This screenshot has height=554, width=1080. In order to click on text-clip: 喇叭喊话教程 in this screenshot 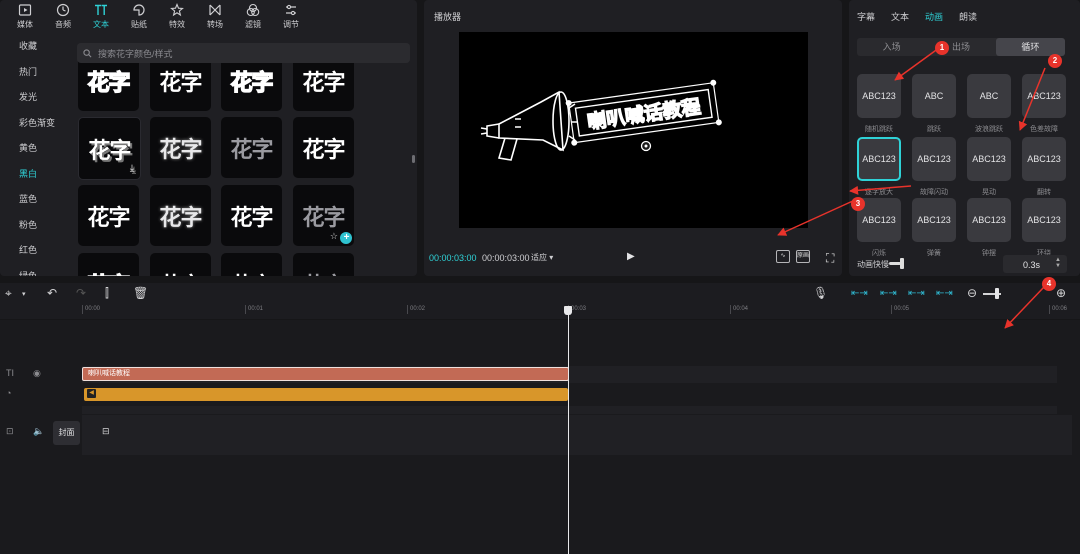, I will do `click(325, 374)`.